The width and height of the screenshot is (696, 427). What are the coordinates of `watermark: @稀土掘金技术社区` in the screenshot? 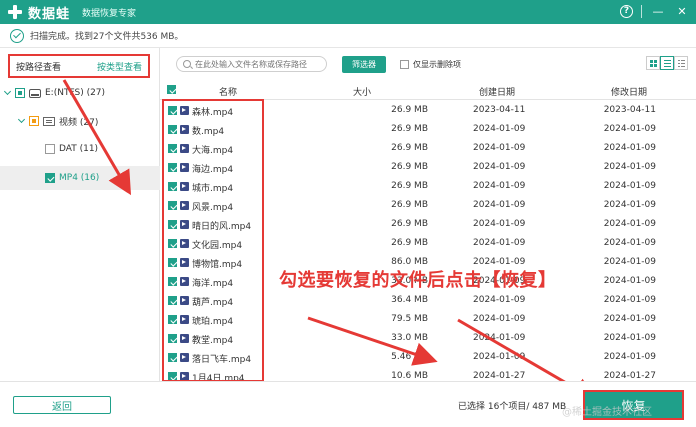 It's located at (607, 412).